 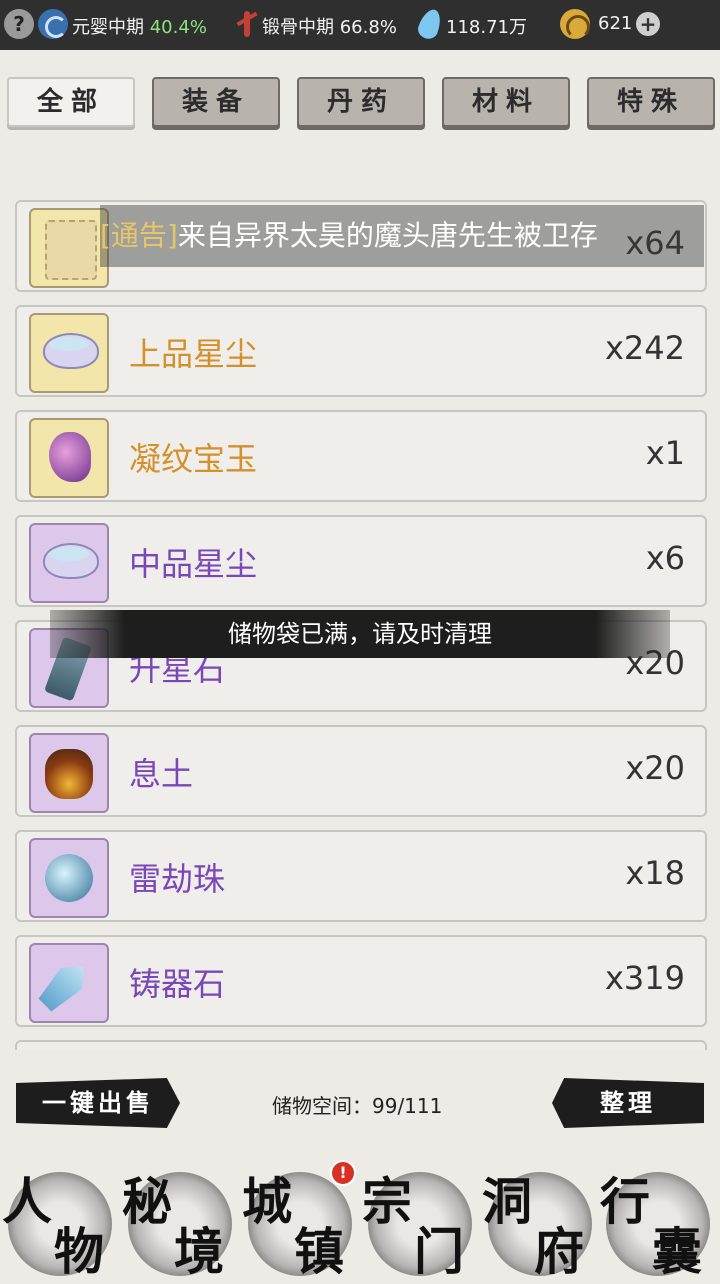 What do you see at coordinates (665, 558) in the screenshot?
I see `item-quantity: x6` at bounding box center [665, 558].